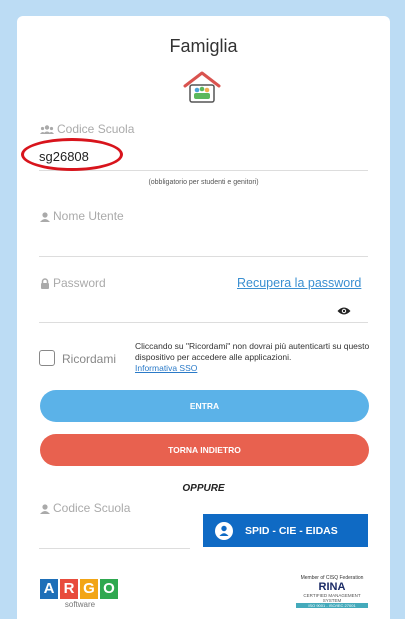 Image resolution: width=405 pixels, height=619 pixels. Describe the element at coordinates (89, 589) in the screenshot. I see `argo-letter-g: G` at that location.